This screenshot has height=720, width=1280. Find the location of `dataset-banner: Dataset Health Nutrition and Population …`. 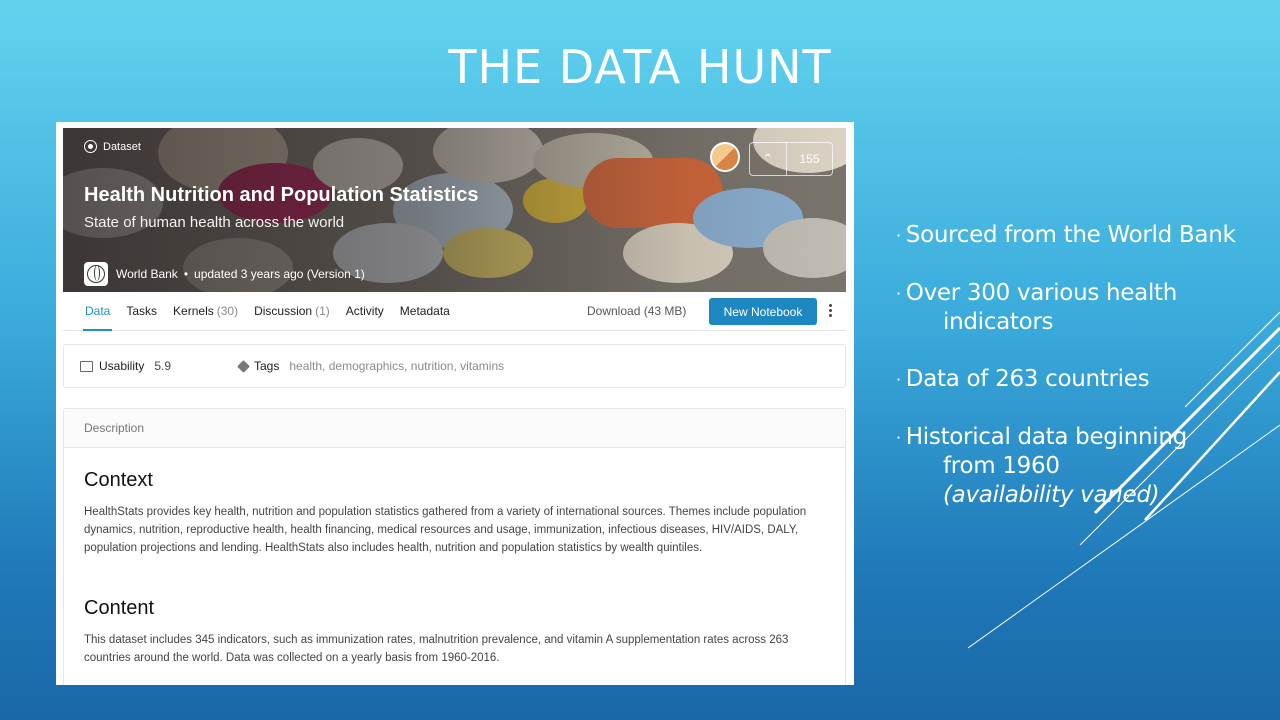

dataset-banner: Dataset Health Nutrition and Population … is located at coordinates (454, 210).